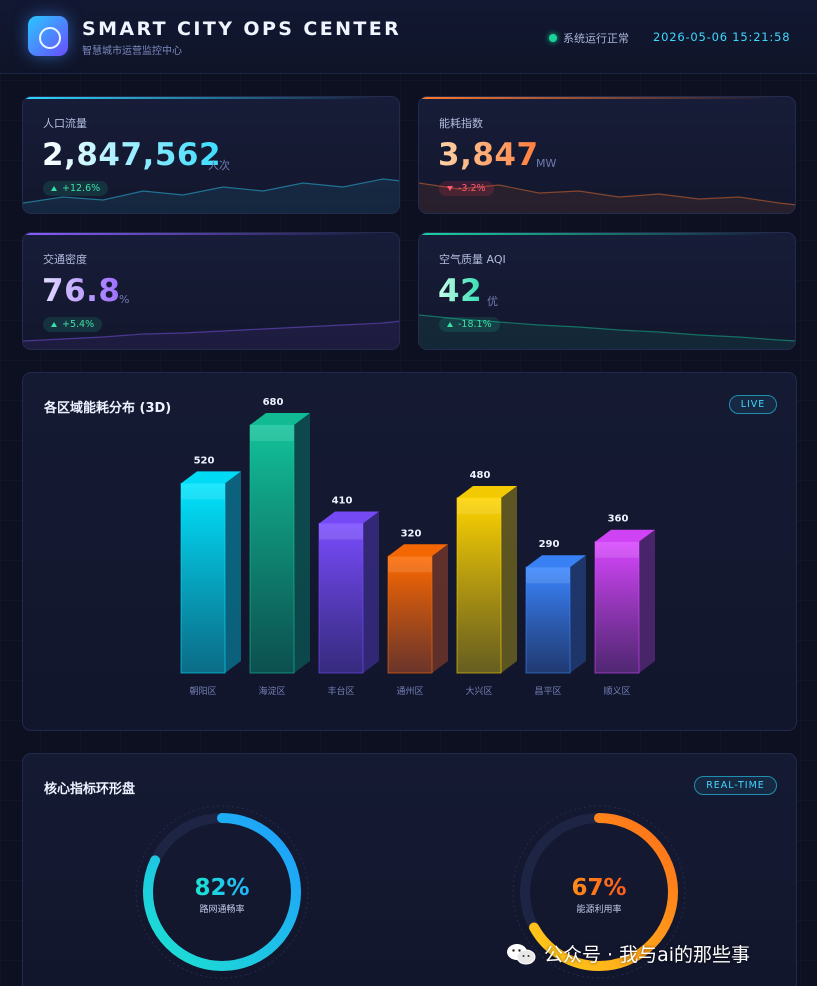 This screenshot has height=986, width=817. Describe the element at coordinates (546, 163) in the screenshot. I see `kpi-unit: MW` at that location.